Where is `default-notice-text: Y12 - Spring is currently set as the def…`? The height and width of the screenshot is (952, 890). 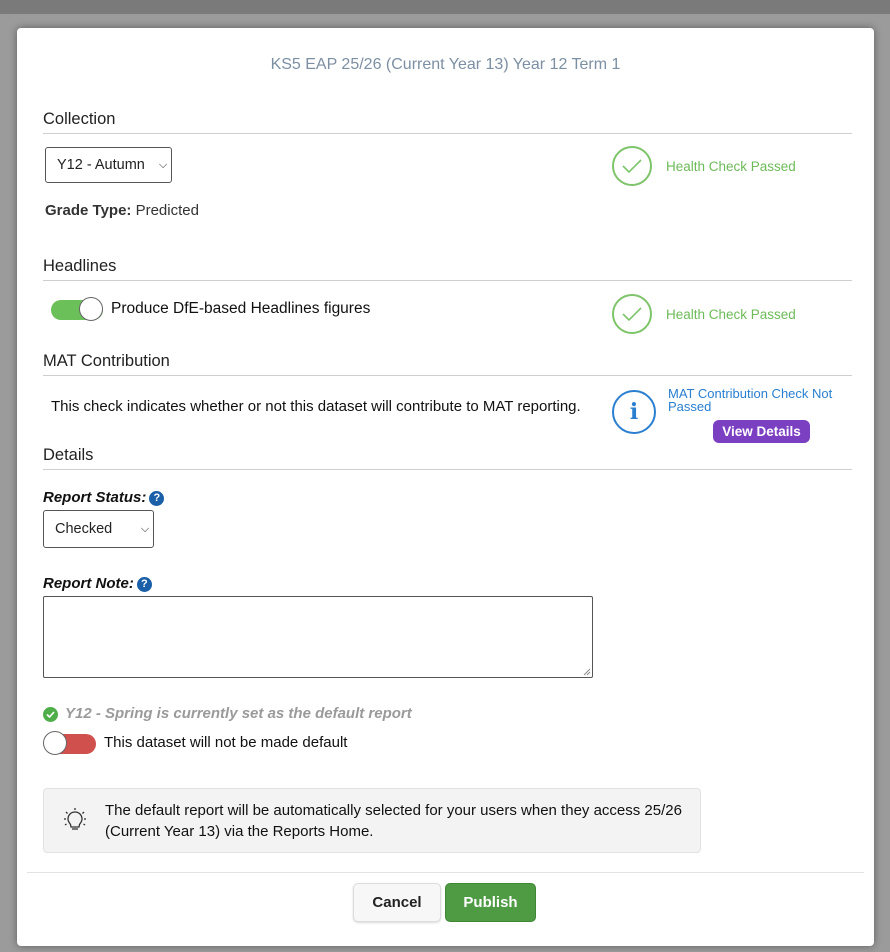 default-notice-text: Y12 - Spring is currently set as the def… is located at coordinates (238, 713).